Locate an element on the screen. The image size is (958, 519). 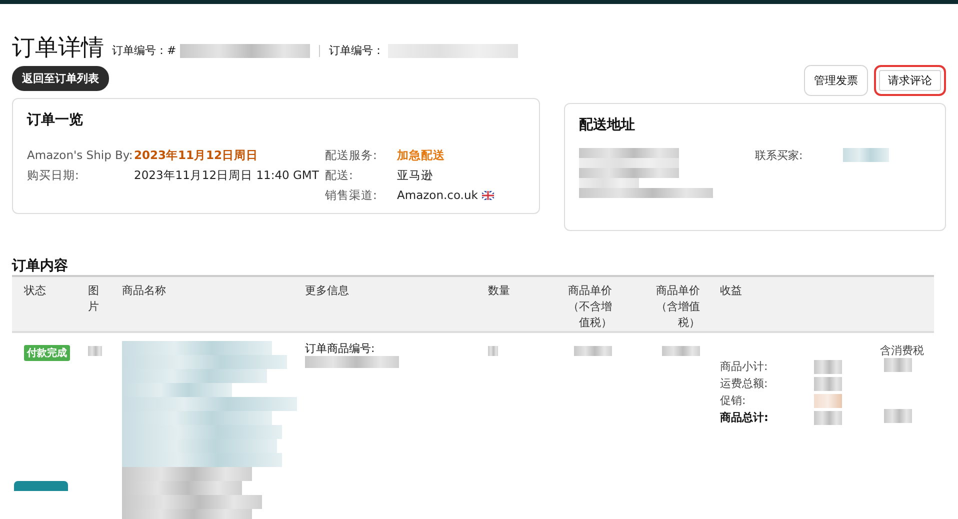
action-button: 请求评论 is located at coordinates (910, 80).